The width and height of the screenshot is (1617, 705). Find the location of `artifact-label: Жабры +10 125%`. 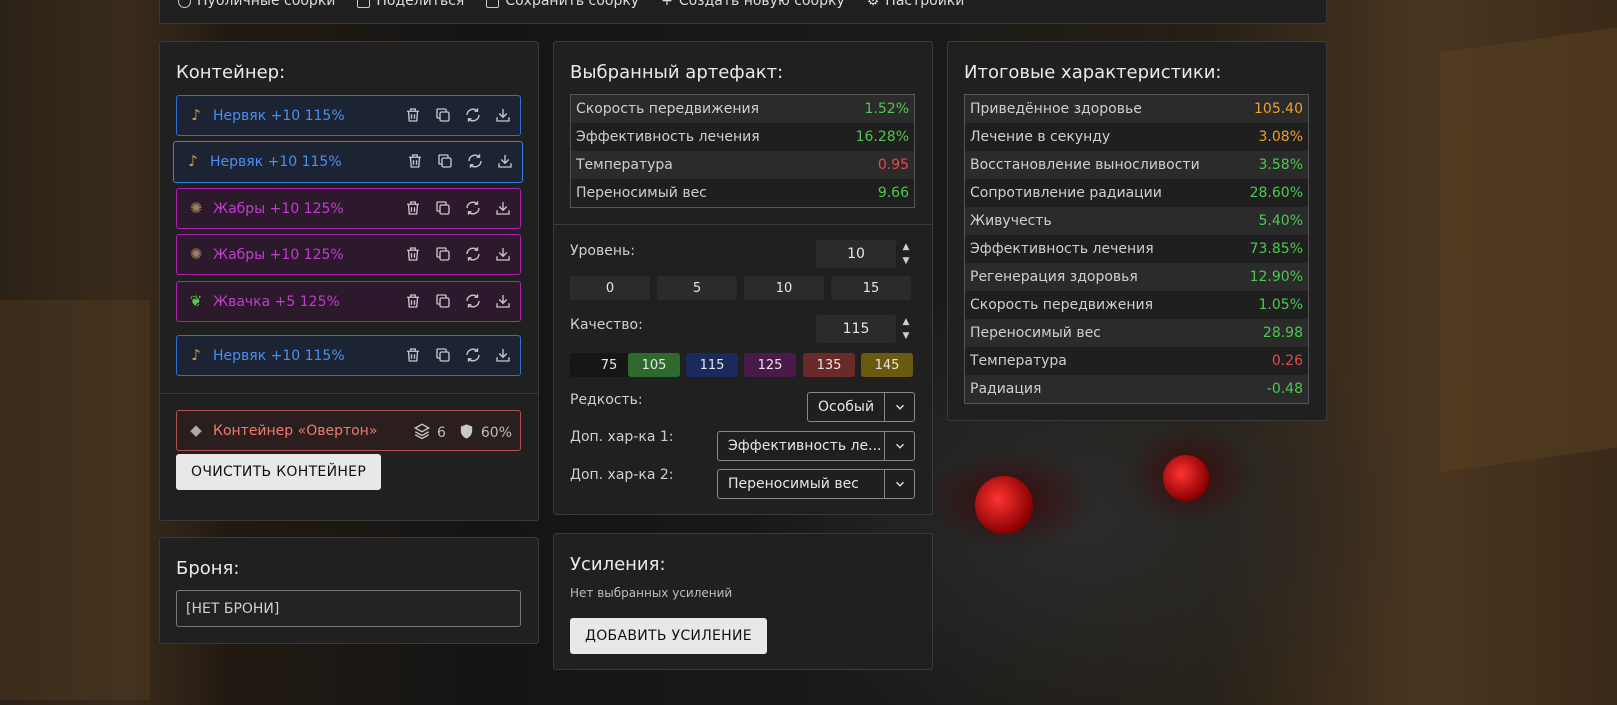

artifact-label: Жабры +10 125% is located at coordinates (278, 208).